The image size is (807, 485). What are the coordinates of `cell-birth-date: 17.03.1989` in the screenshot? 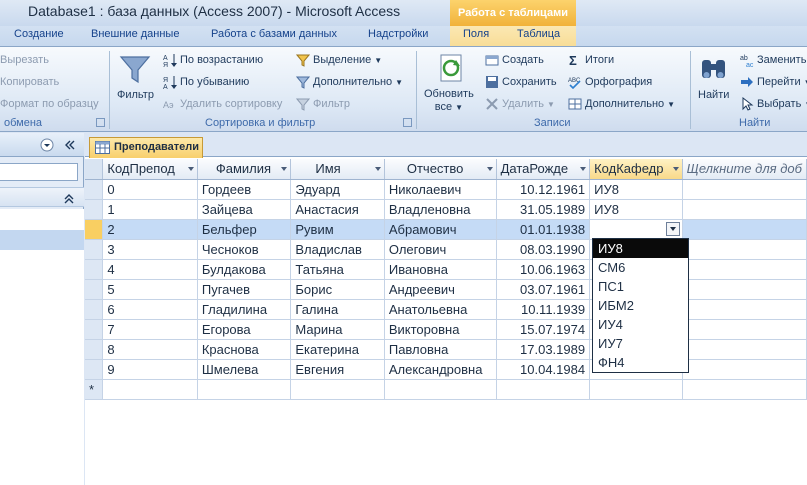 It's located at (543, 349).